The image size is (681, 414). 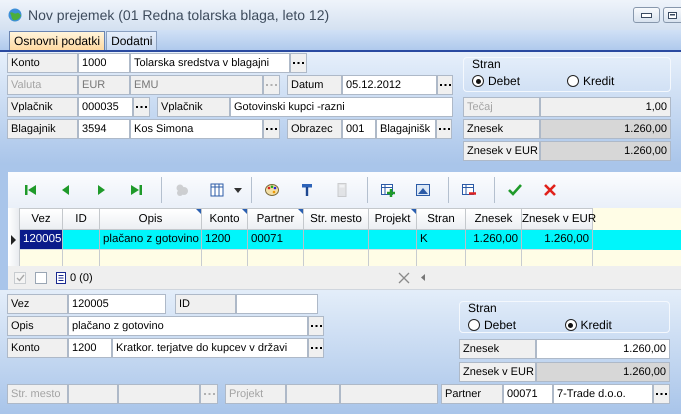 What do you see at coordinates (501, 107) in the screenshot?
I see `field-label: Tečaj` at bounding box center [501, 107].